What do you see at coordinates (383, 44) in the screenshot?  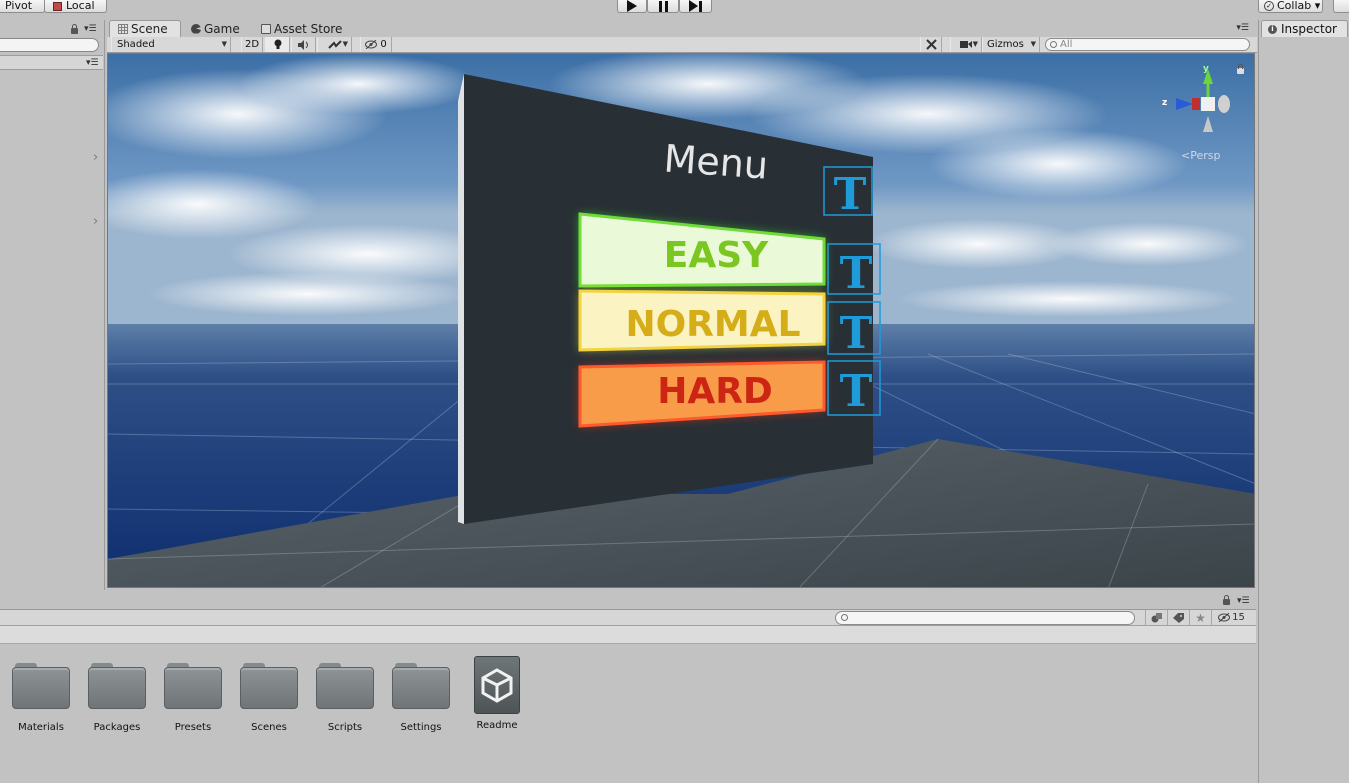 I see `scene-hidden-count: 0` at bounding box center [383, 44].